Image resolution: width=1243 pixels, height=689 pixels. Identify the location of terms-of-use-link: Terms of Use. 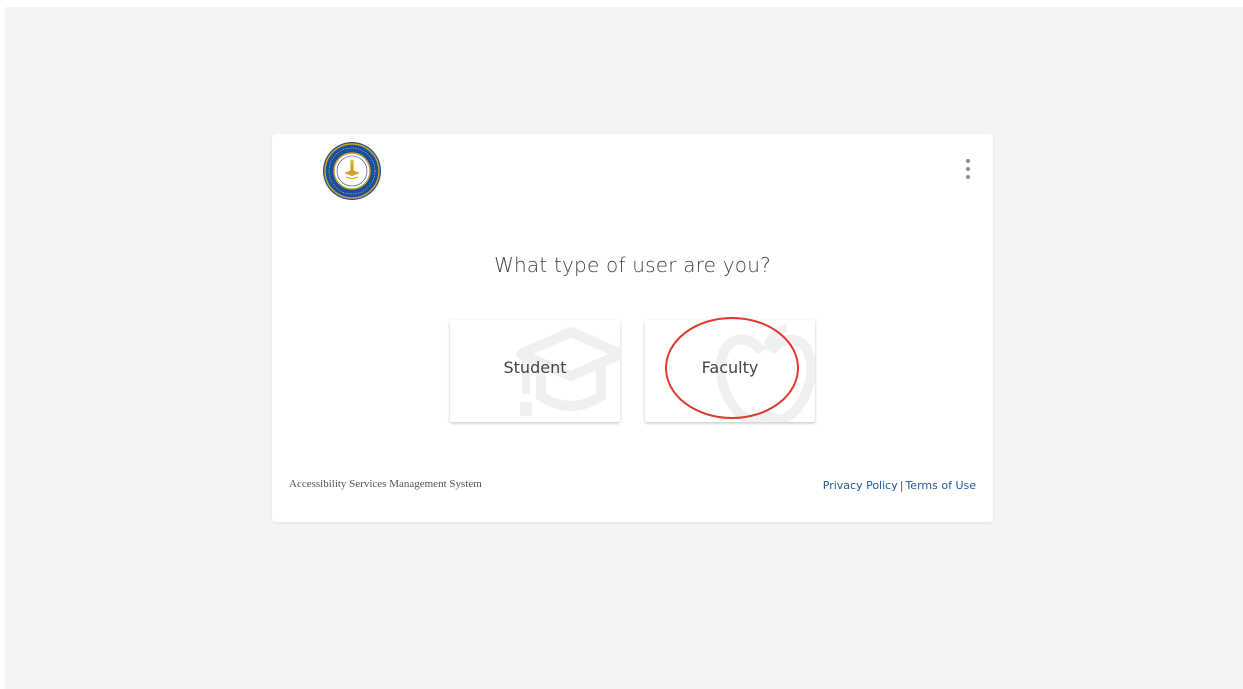
(940, 485).